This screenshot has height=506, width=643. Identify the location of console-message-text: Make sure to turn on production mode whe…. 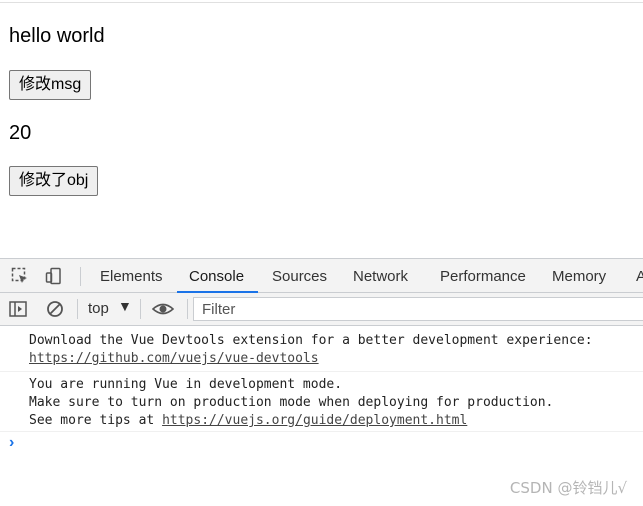
(291, 402).